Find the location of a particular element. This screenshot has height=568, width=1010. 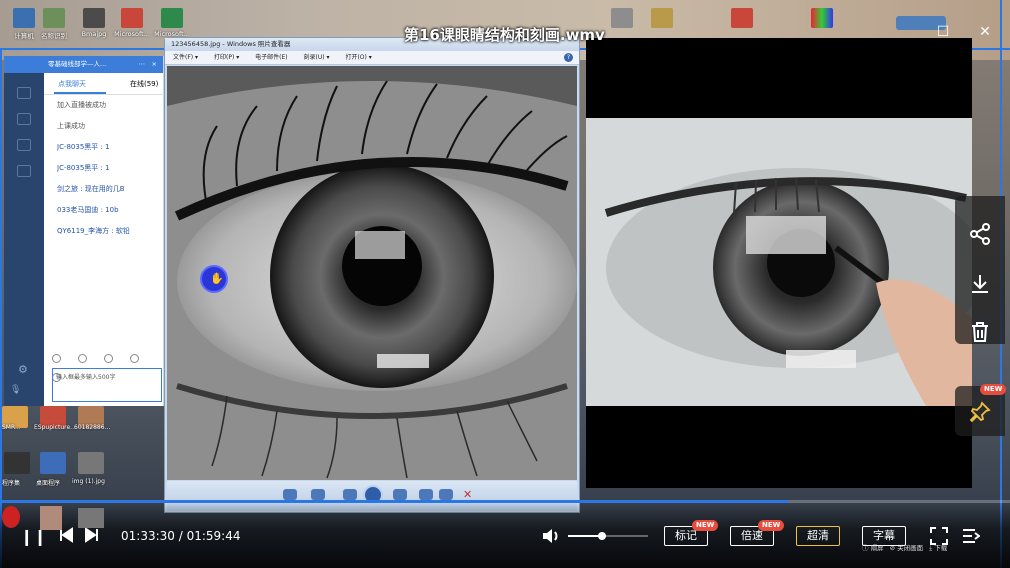

side-toolbar is located at coordinates (980, 270).